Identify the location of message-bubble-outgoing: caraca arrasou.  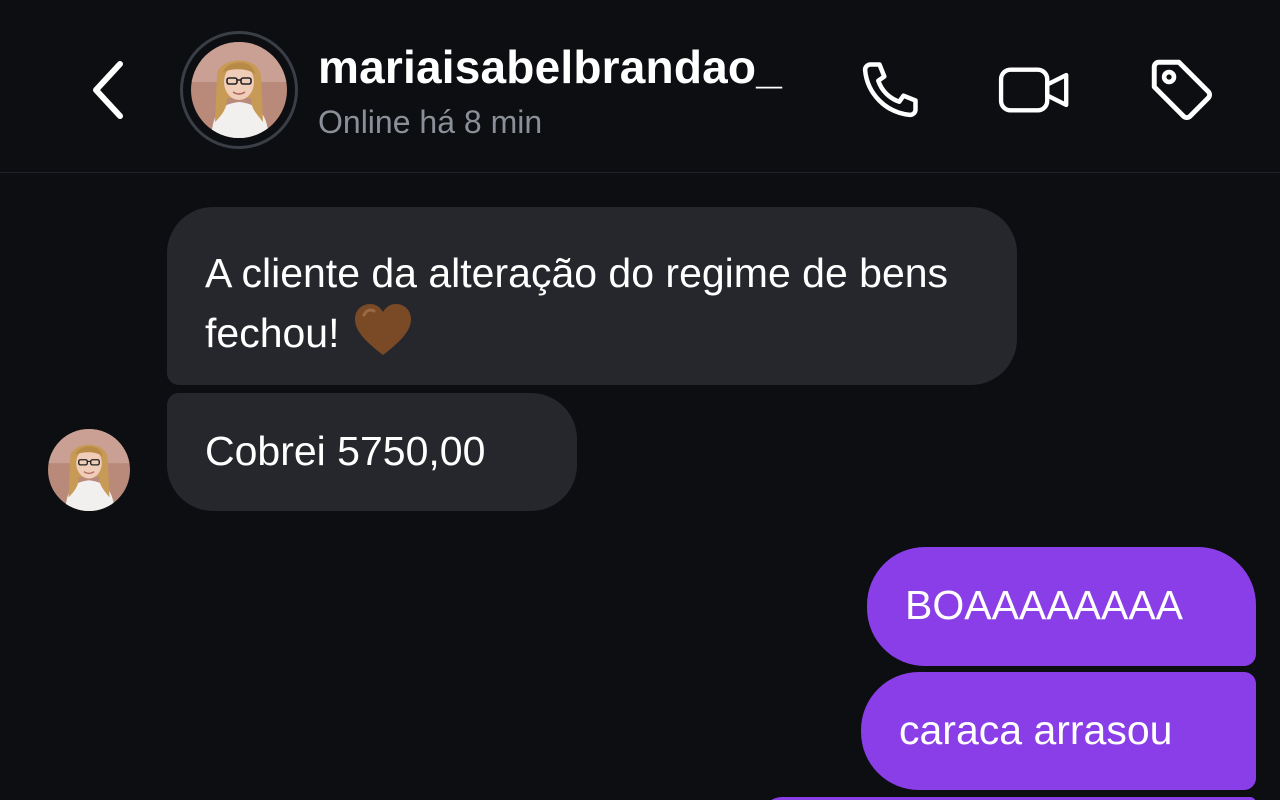
(1058, 731).